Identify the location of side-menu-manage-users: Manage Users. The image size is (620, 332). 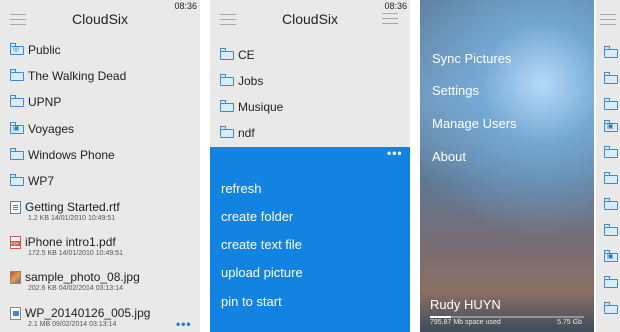
(474, 123).